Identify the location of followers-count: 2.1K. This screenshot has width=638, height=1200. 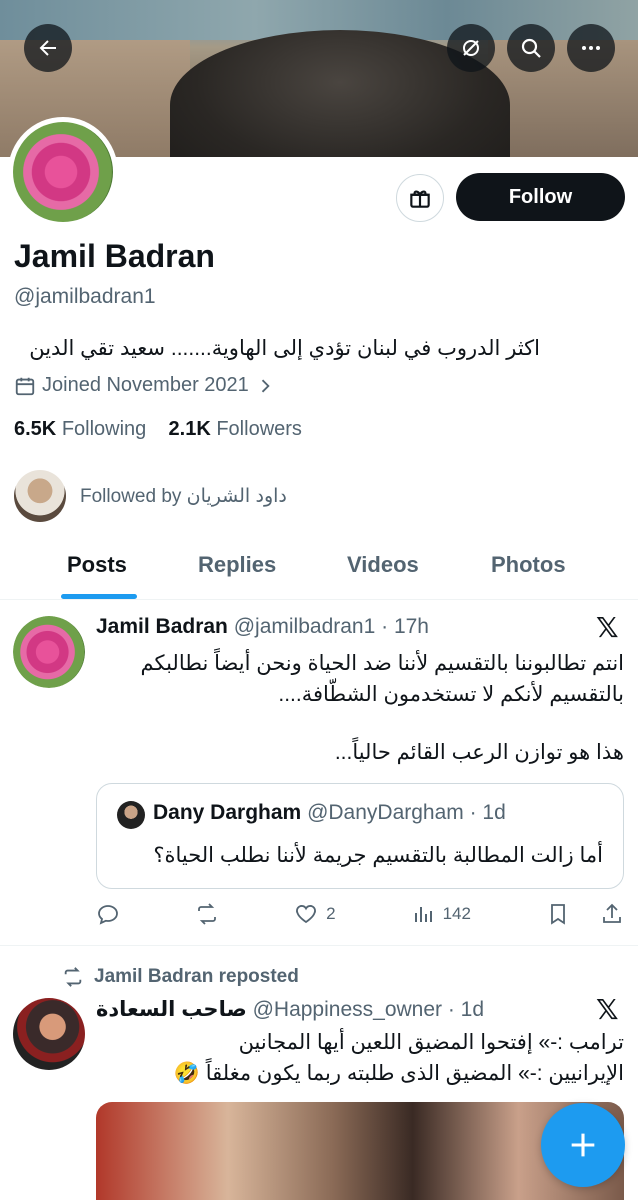
(189, 429).